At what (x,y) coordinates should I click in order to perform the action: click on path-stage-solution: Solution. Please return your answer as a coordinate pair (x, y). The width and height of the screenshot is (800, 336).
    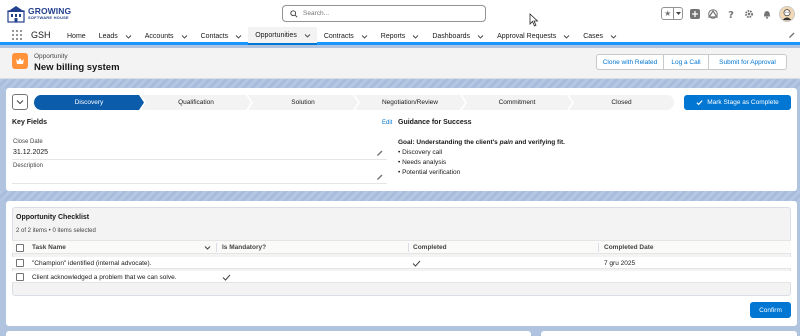
    Looking at the image, I should click on (303, 102).